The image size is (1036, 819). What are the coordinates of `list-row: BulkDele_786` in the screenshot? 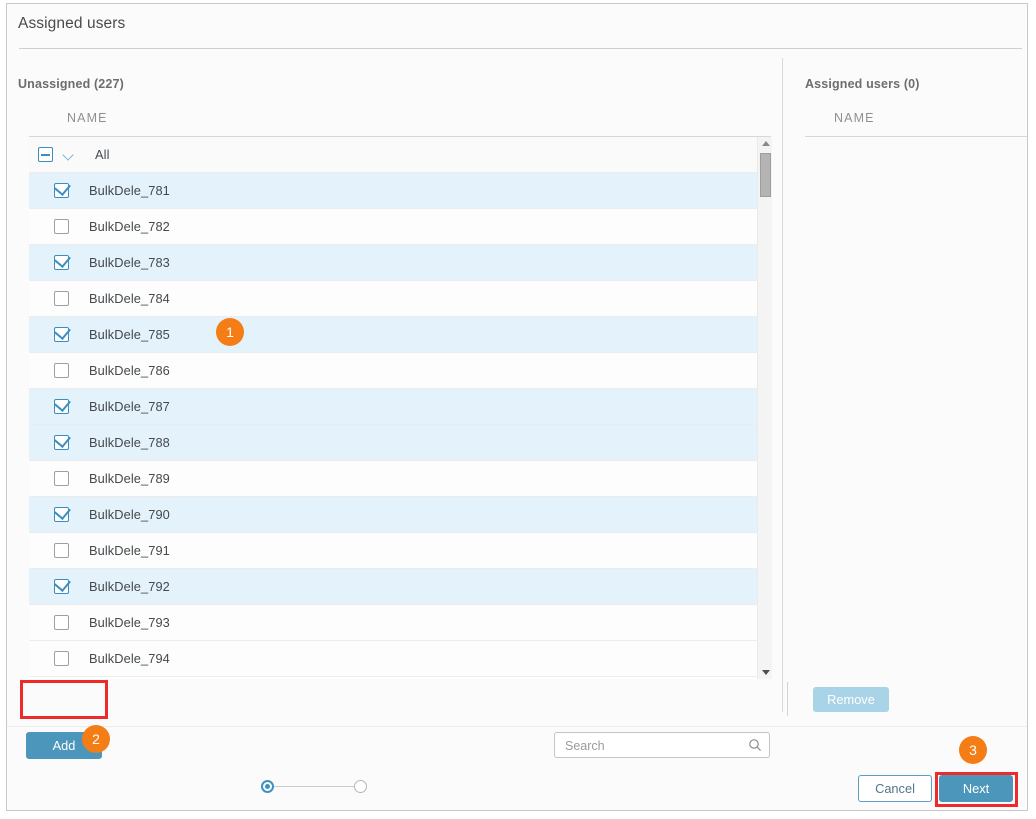 It's located at (393, 371).